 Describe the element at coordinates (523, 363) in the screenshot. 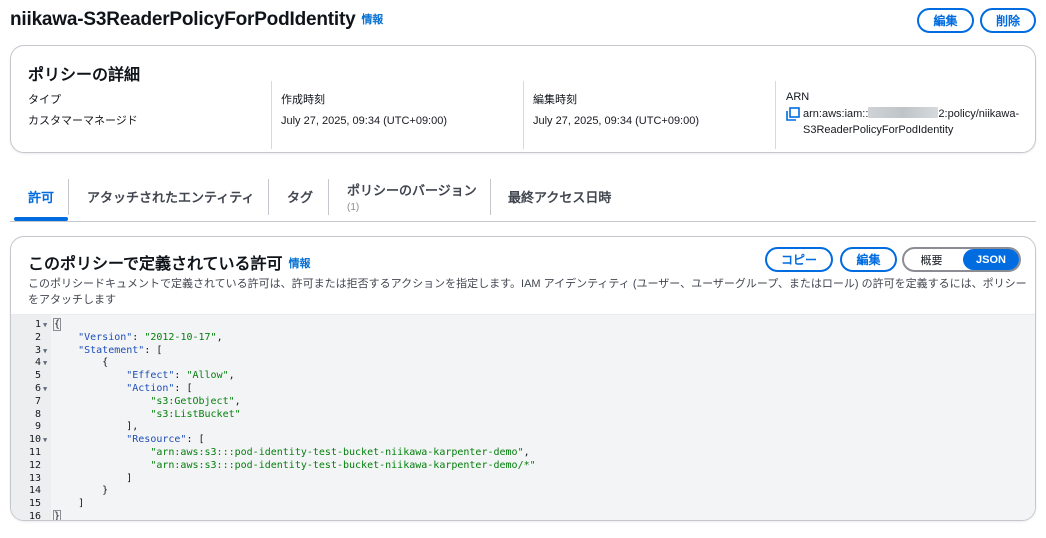

I see `code-line: 4 ▼ {` at that location.